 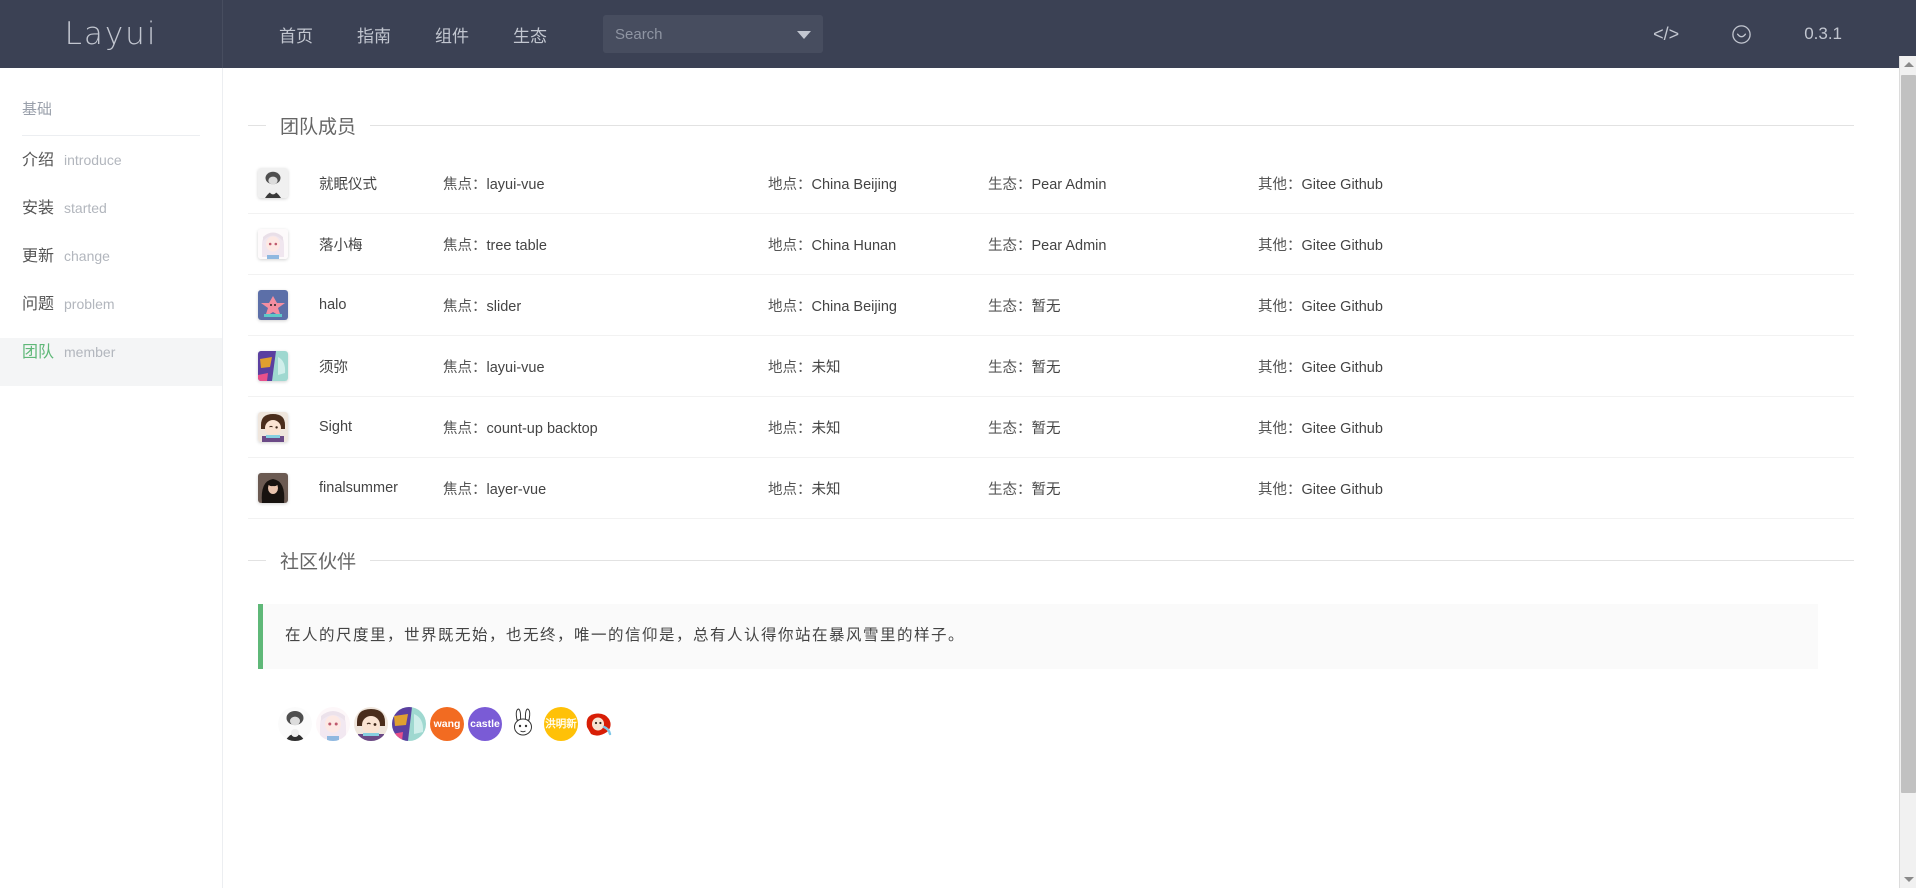 What do you see at coordinates (1051, 549) in the screenshot?
I see `community-section-header: 社区伙伴` at bounding box center [1051, 549].